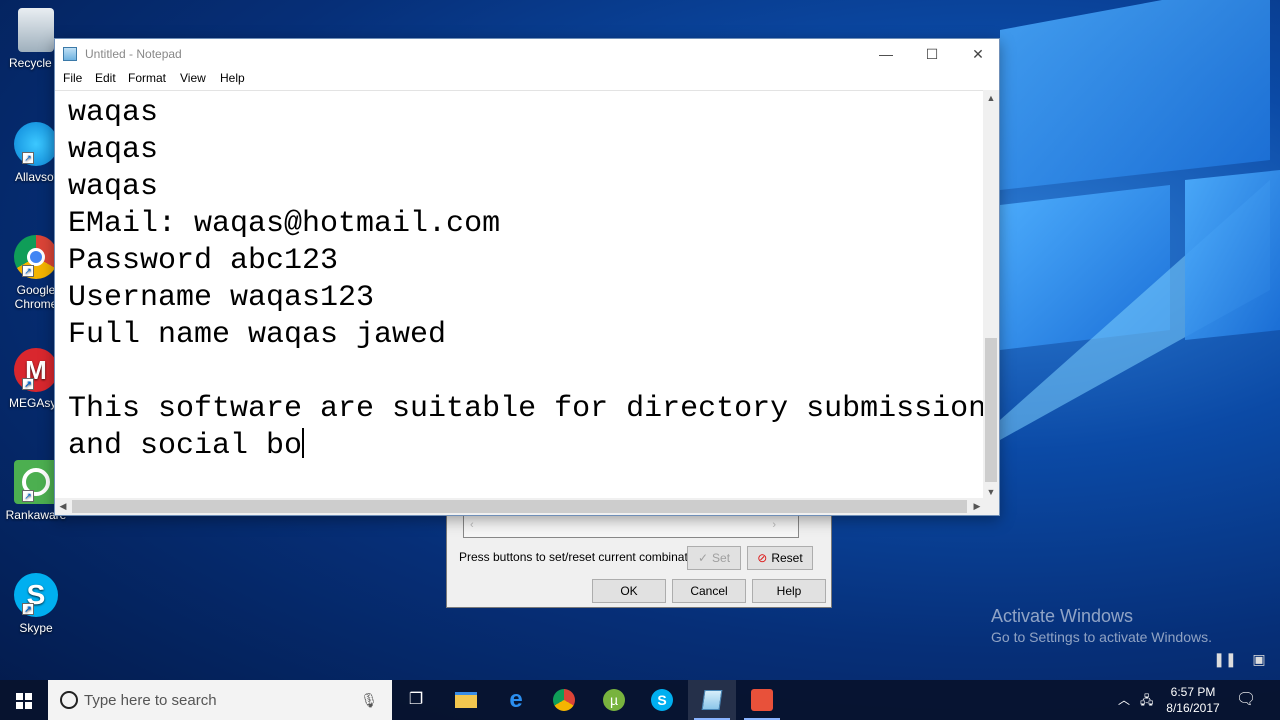  I want to click on minimize-icon: —, so click(886, 54).